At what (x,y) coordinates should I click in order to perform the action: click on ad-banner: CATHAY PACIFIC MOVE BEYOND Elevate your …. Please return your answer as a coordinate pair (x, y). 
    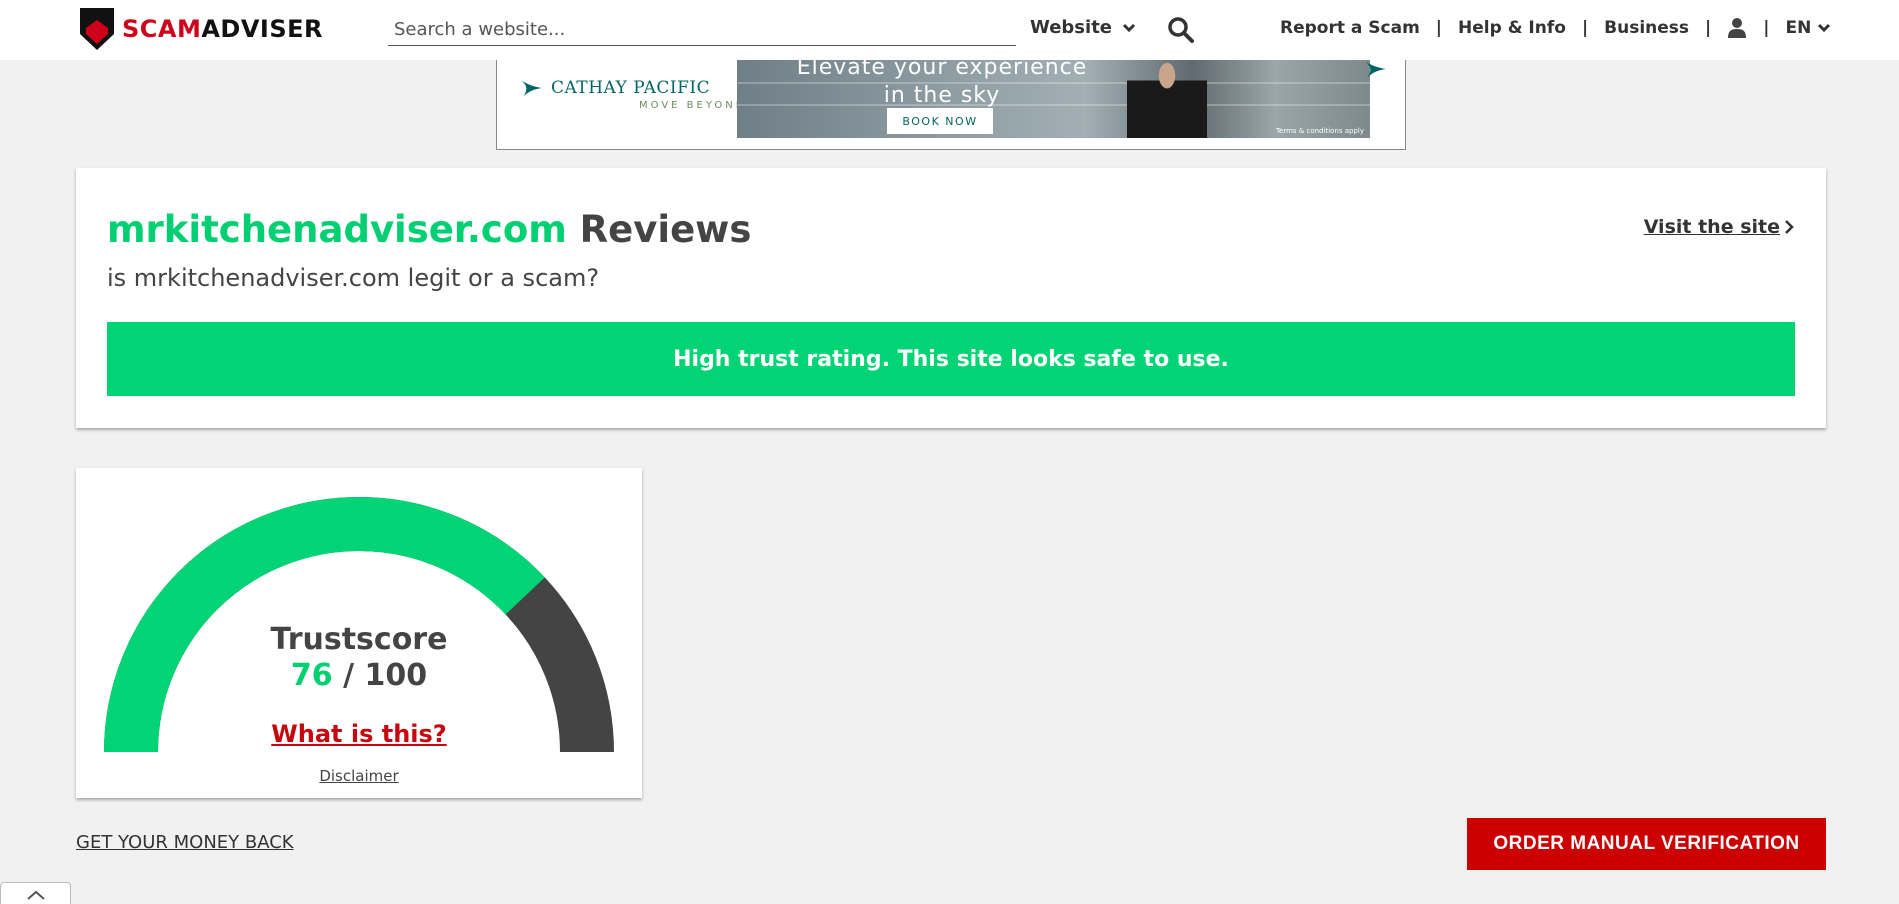
    Looking at the image, I should click on (951, 105).